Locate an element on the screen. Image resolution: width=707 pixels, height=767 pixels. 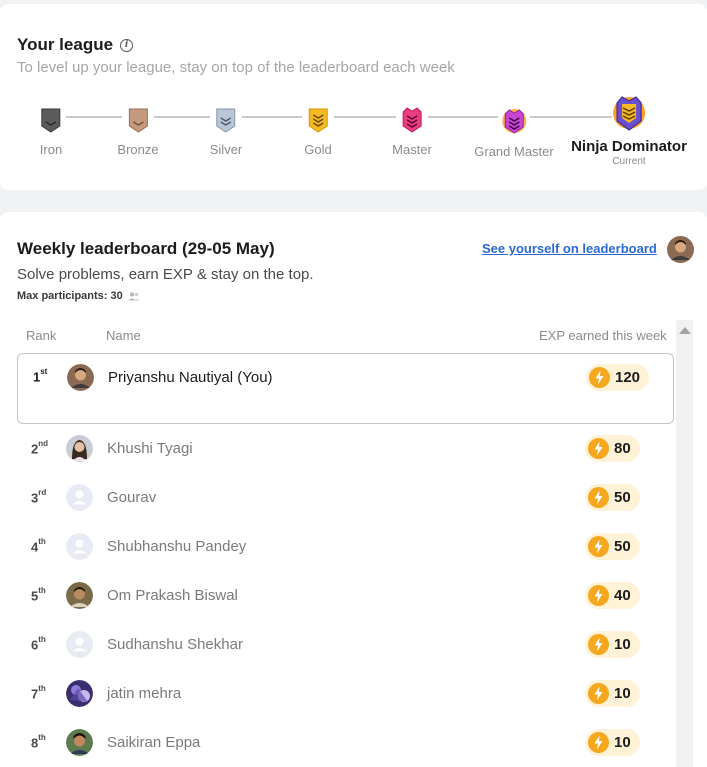
grand-master-badge-icon is located at coordinates (513, 121).